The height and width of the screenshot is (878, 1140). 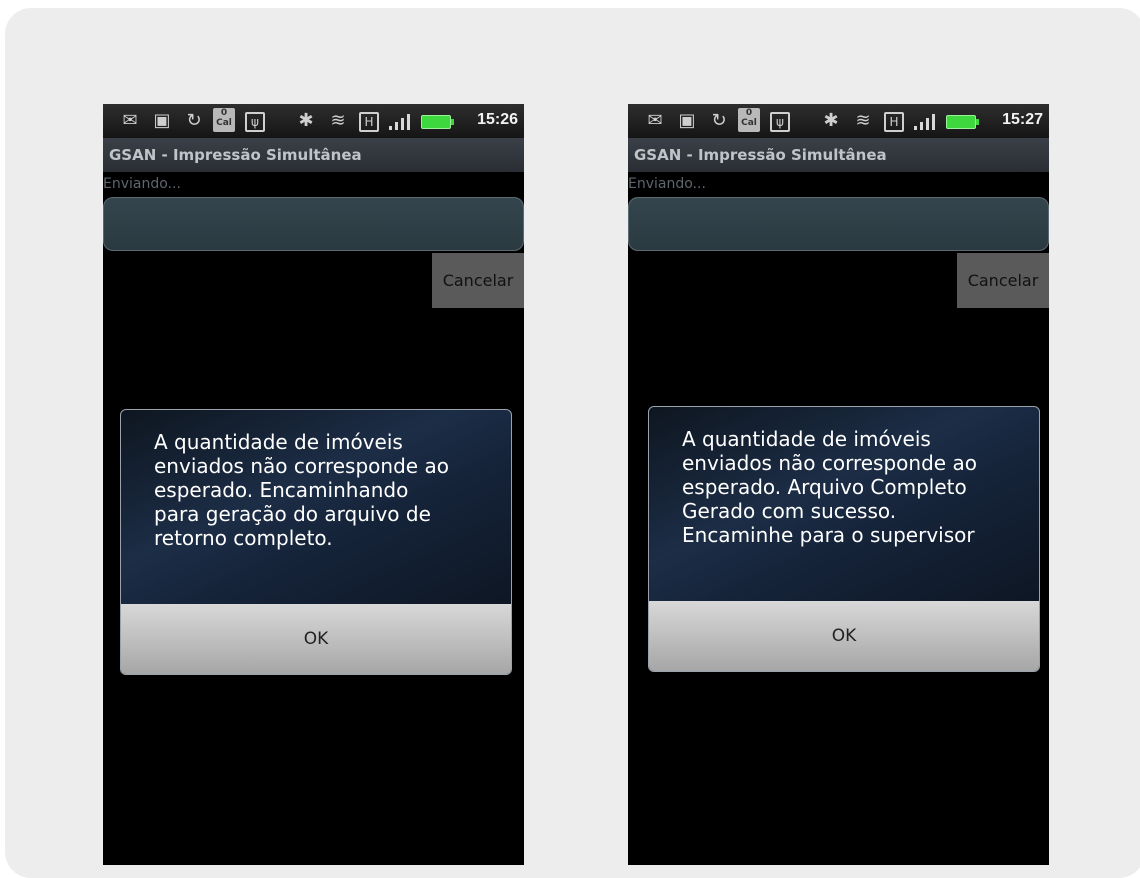 I want to click on clock: 15:27, so click(x=1022, y=119).